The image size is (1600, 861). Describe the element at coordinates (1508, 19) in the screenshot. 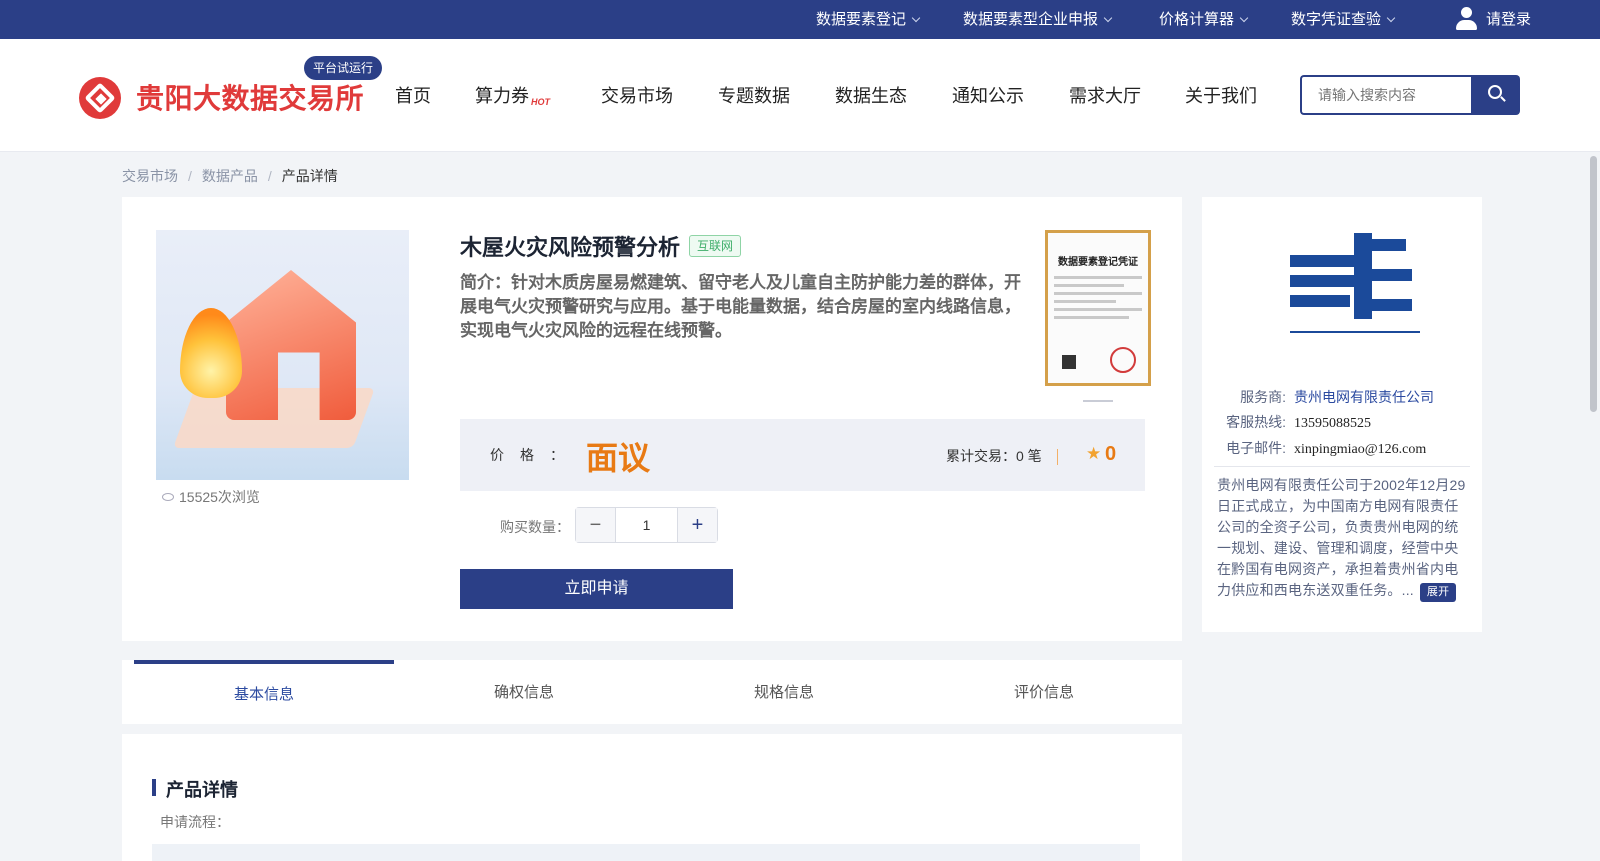

I see `login-link: 请登录` at that location.